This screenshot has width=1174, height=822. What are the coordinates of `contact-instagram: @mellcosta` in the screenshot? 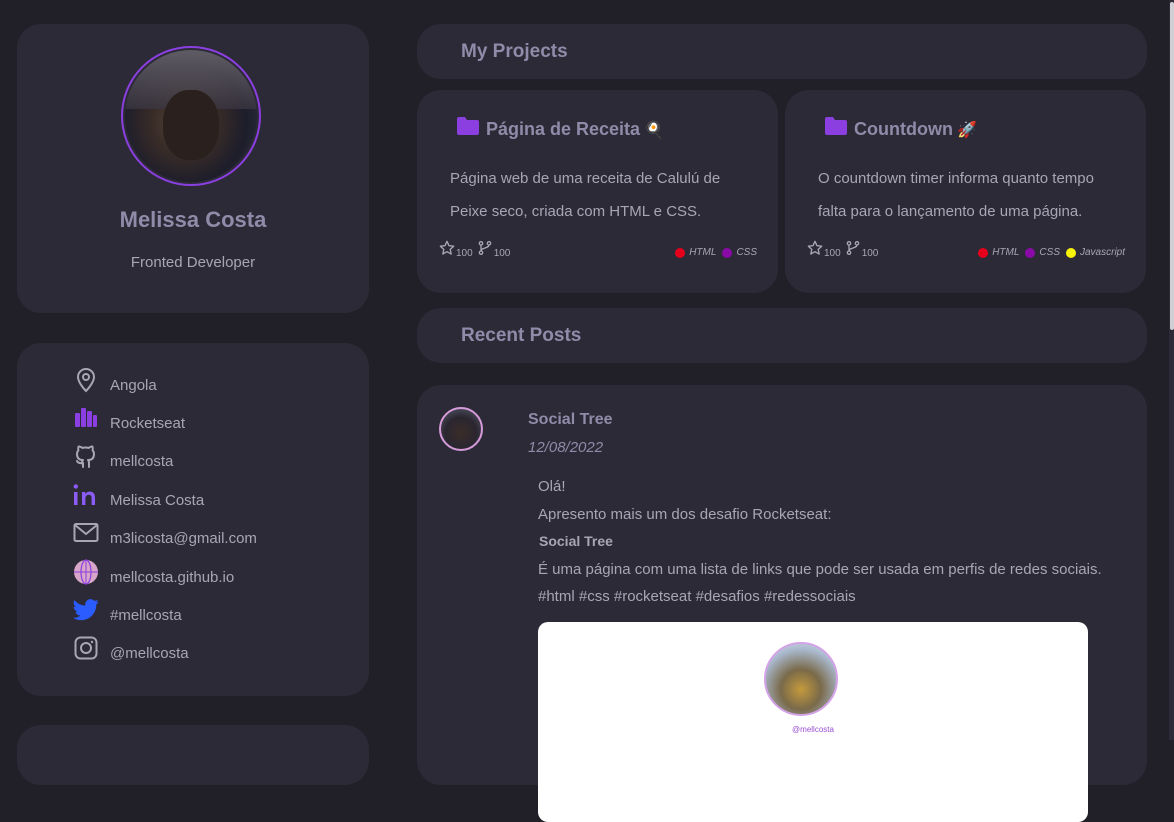 It's located at (131, 648).